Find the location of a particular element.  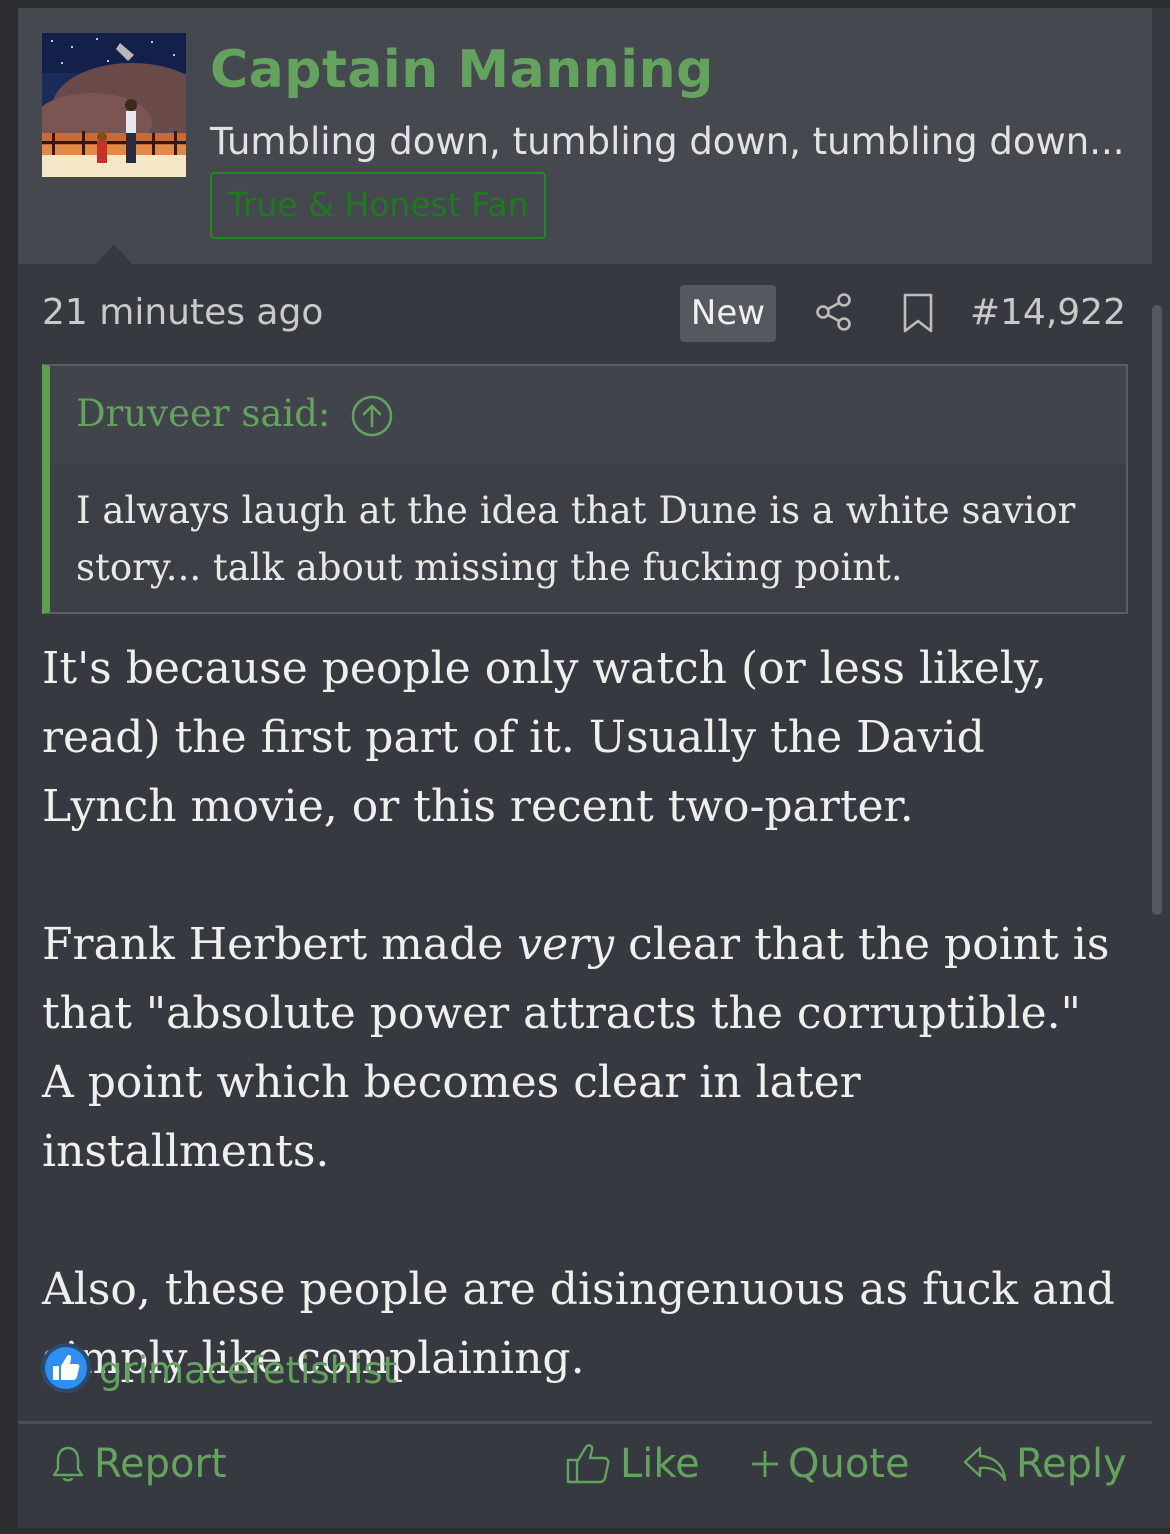

reply-arrow-icon is located at coordinates (985, 1464).